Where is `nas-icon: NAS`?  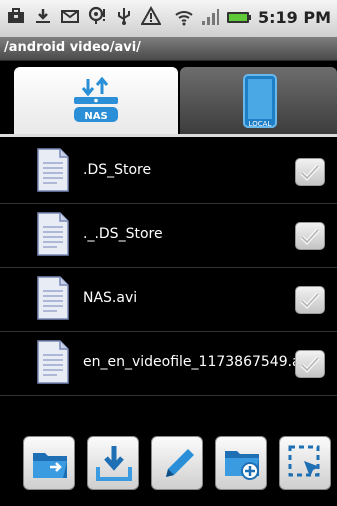 nas-icon: NAS is located at coordinates (96, 99).